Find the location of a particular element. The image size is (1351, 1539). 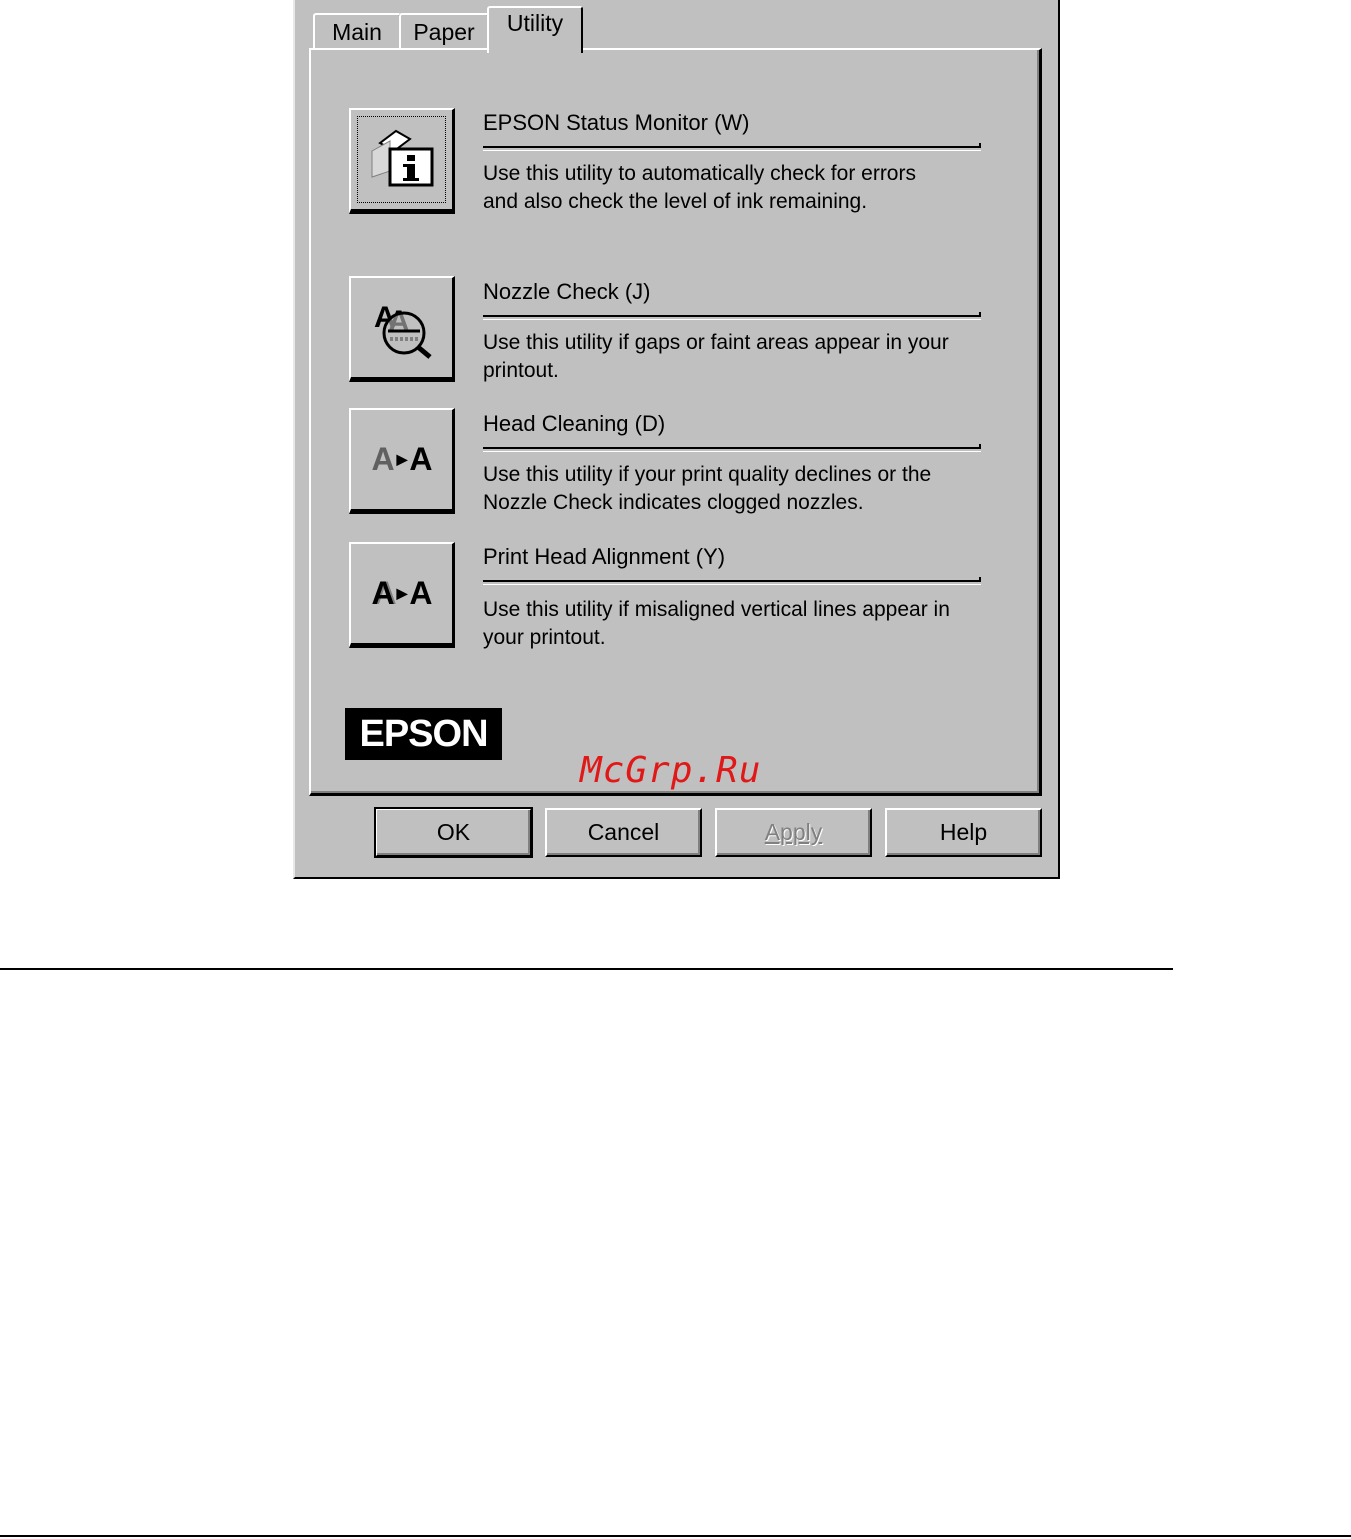

page-divider-top is located at coordinates (586, 969).